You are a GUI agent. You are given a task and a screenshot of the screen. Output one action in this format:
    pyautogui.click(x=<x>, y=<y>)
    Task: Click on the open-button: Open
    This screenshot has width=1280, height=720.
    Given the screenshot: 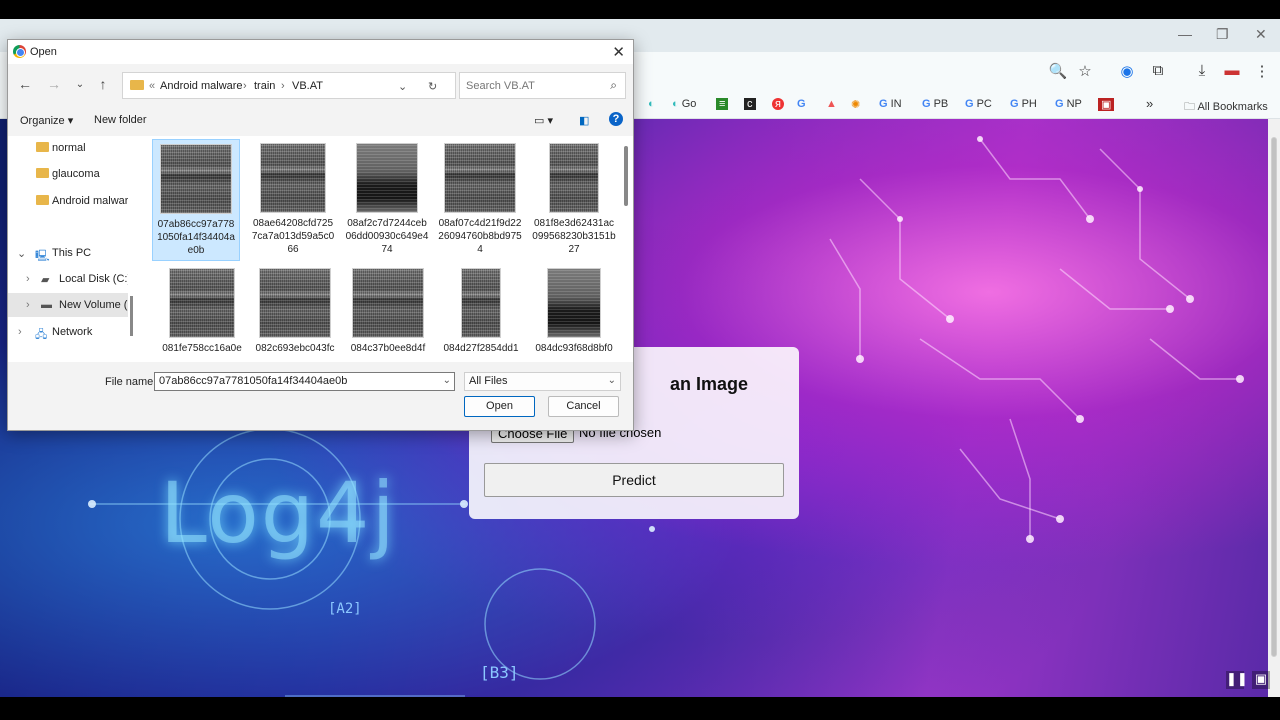 What is the action you would take?
    pyautogui.click(x=499, y=406)
    